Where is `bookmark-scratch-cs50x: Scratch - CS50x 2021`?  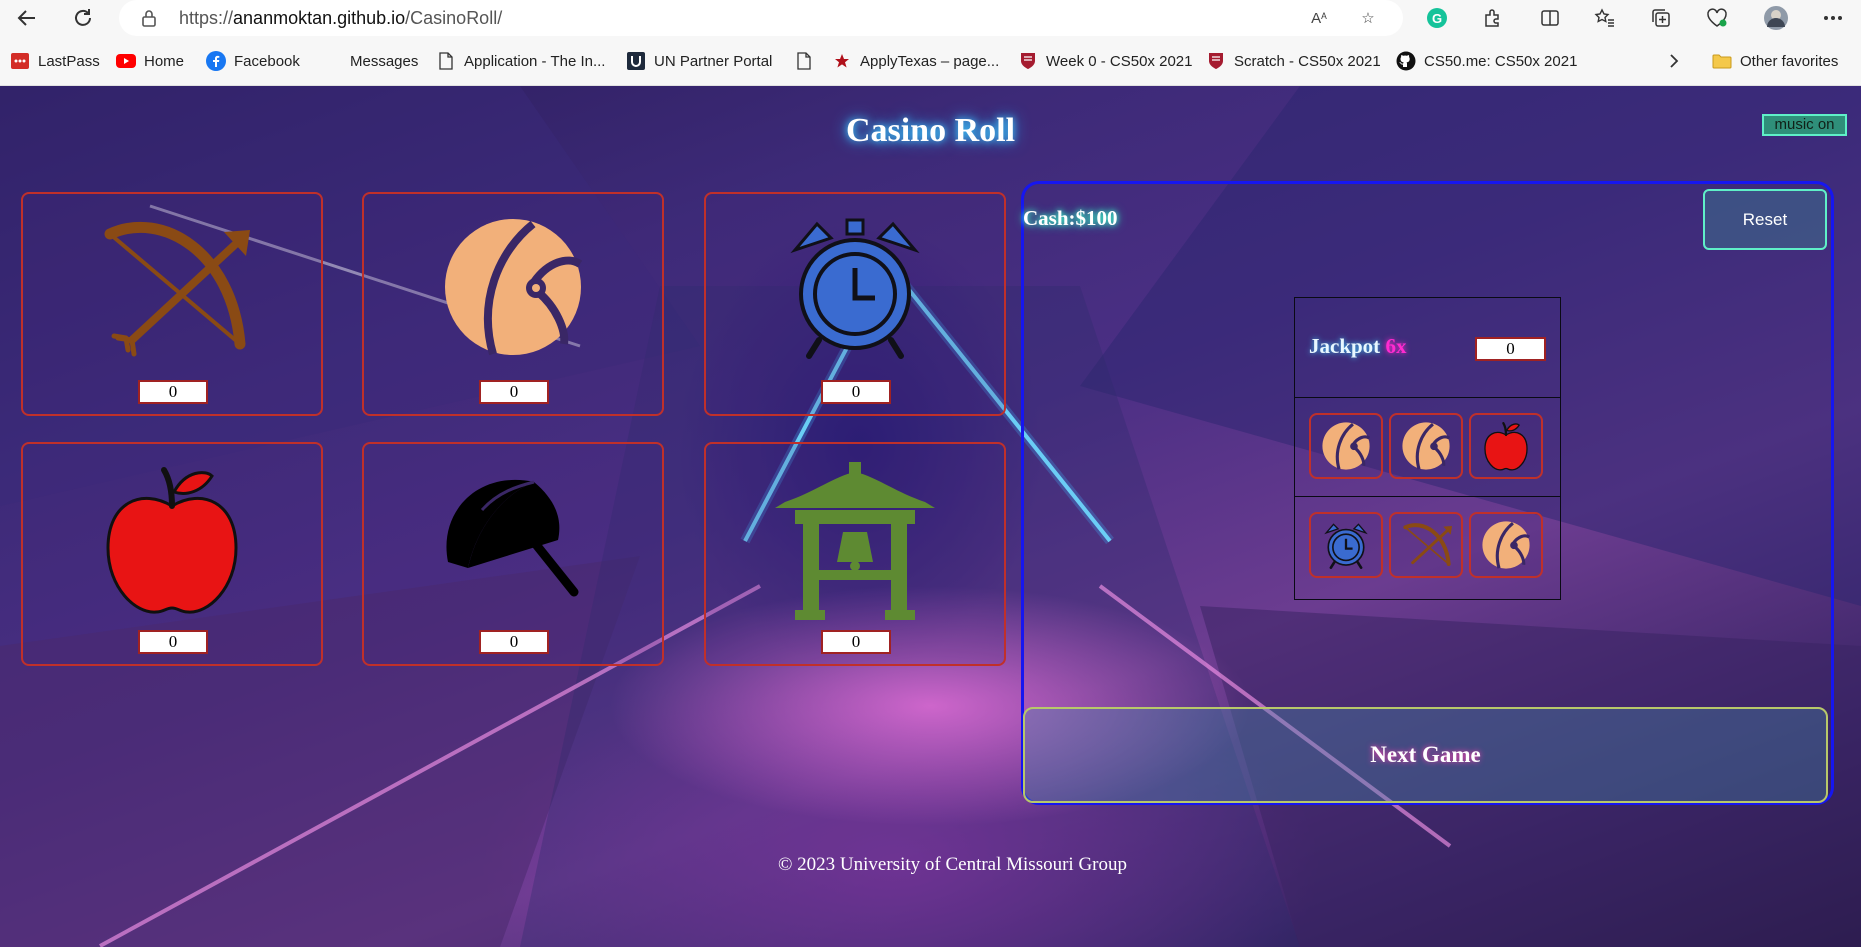
bookmark-scratch-cs50x: Scratch - CS50x 2021 is located at coordinates (1293, 61).